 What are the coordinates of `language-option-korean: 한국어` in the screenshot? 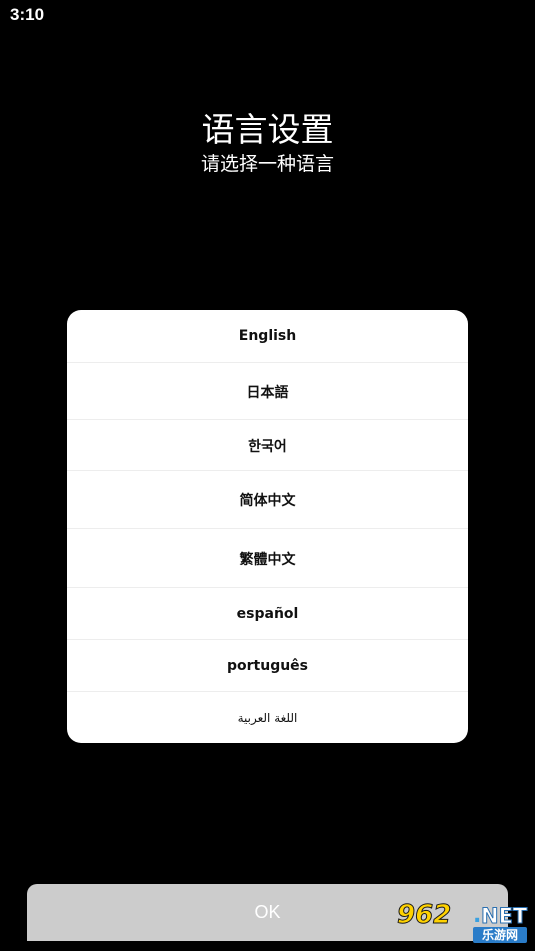 It's located at (267, 445).